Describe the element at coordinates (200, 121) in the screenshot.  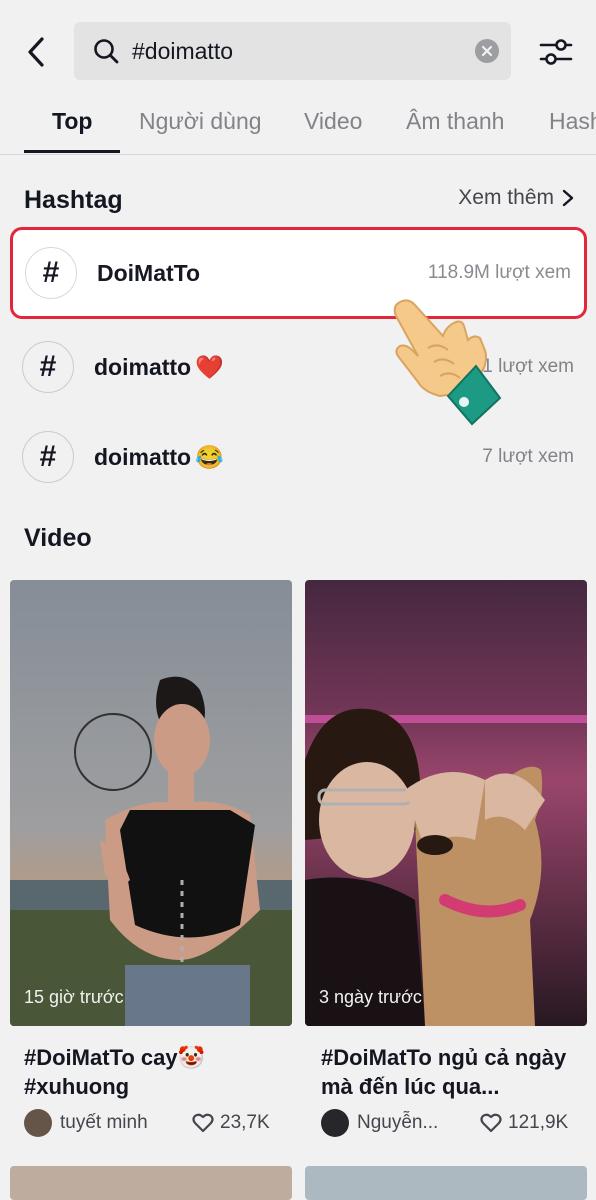
I see `tab-users: Người dùng` at that location.